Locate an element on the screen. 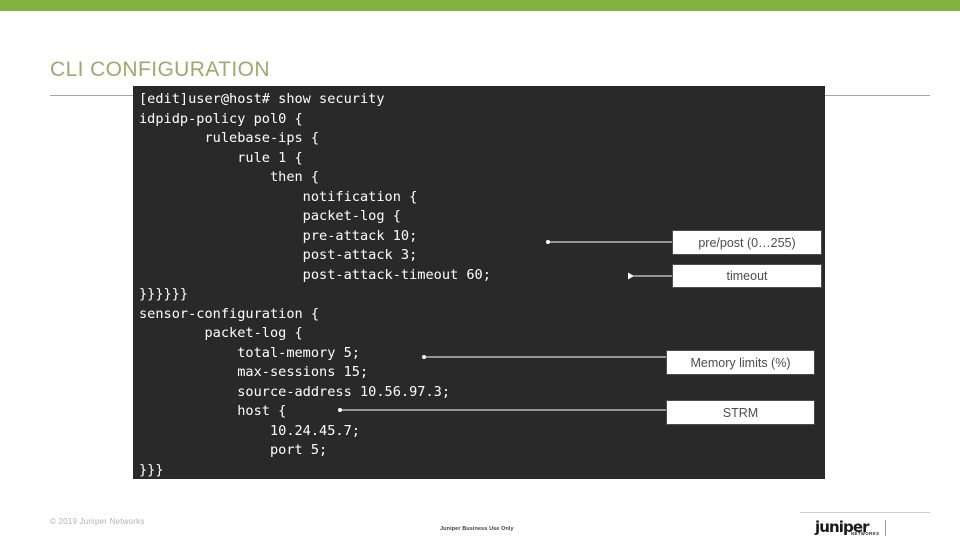  top-accent-bar is located at coordinates (480, 5).